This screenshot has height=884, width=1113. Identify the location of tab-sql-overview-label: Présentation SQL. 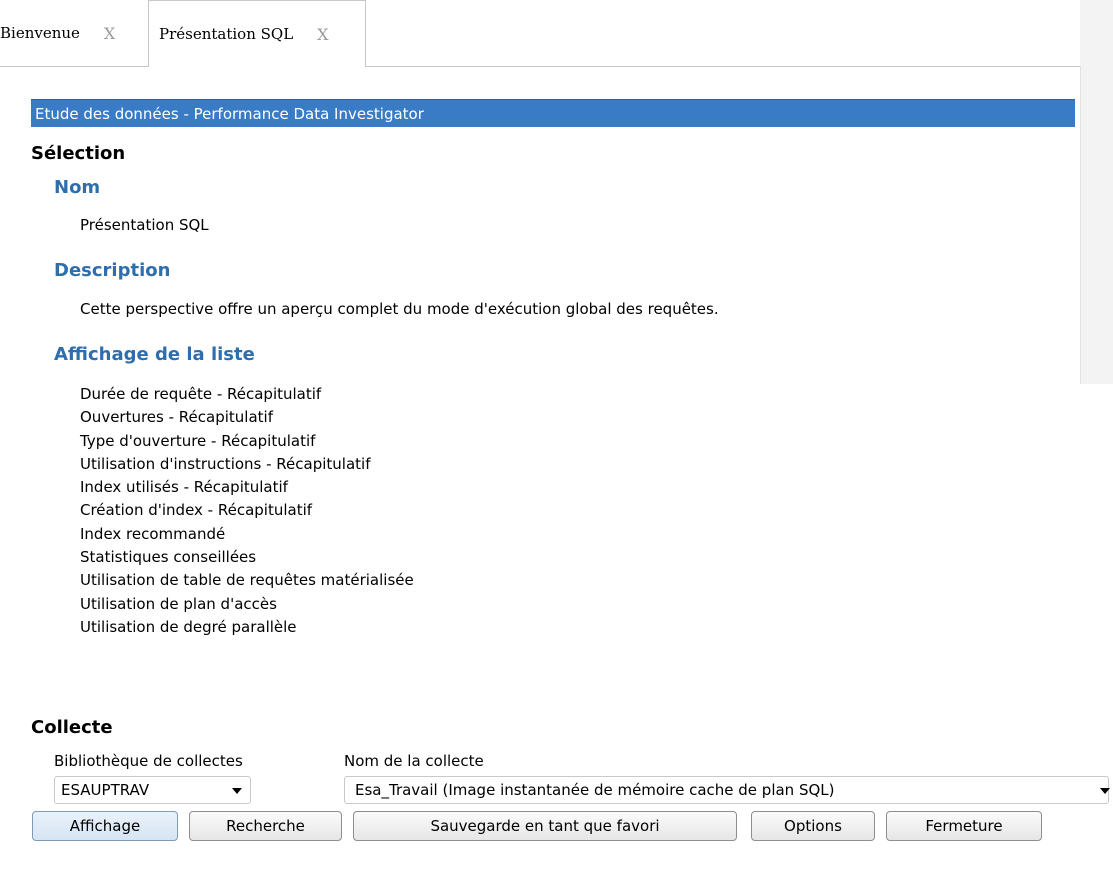
(226, 34).